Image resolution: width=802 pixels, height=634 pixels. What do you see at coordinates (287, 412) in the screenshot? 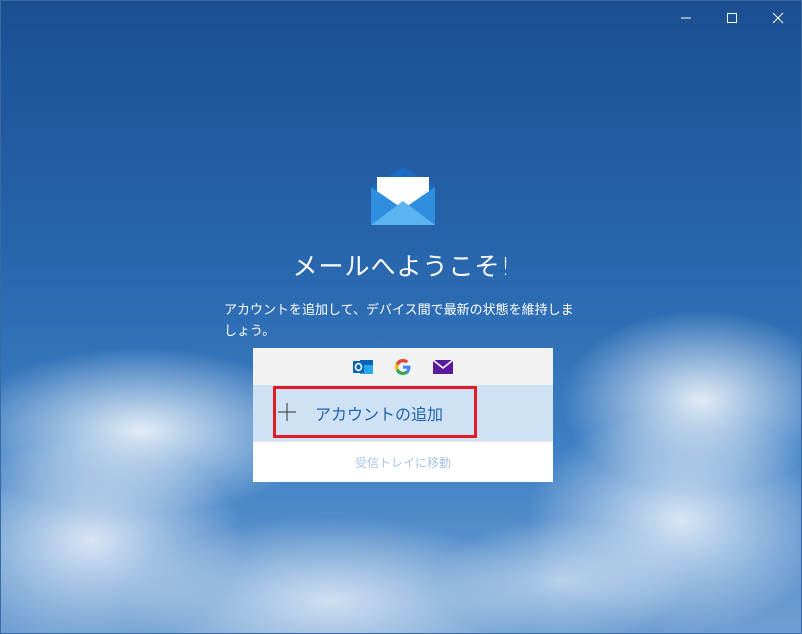
I see `plus-icon` at bounding box center [287, 412].